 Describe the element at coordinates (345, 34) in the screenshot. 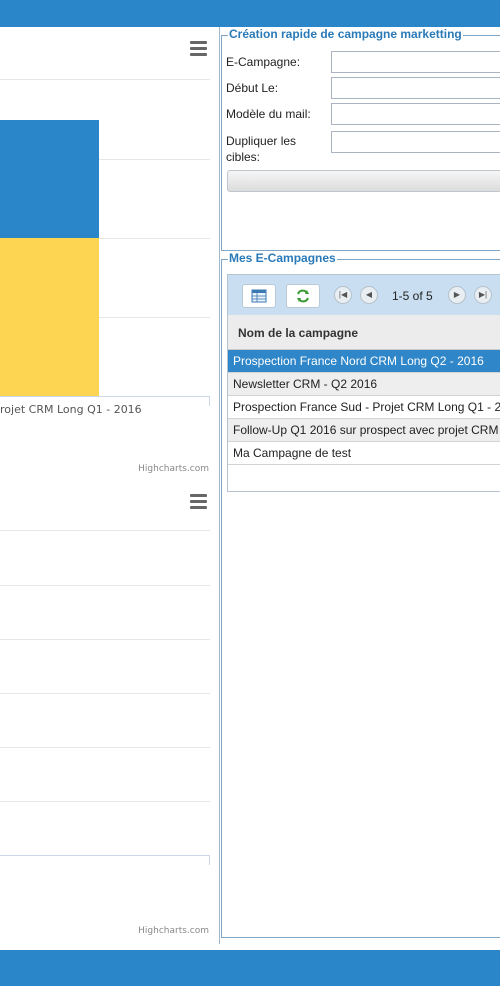

I see `form-legend: Création rapide de campagne marketting` at that location.